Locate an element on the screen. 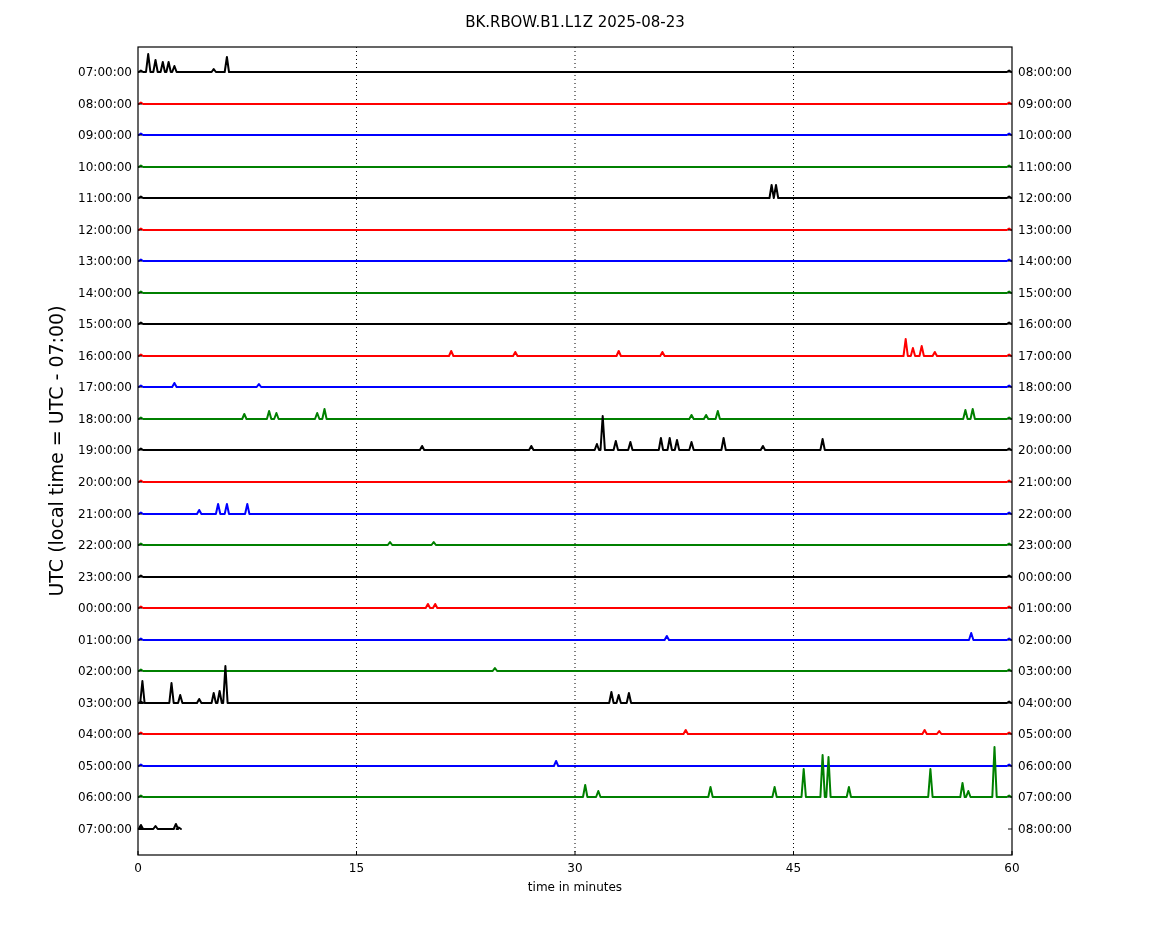 The image size is (1150, 950). axis-tick-label: 45 is located at coordinates (793, 868).